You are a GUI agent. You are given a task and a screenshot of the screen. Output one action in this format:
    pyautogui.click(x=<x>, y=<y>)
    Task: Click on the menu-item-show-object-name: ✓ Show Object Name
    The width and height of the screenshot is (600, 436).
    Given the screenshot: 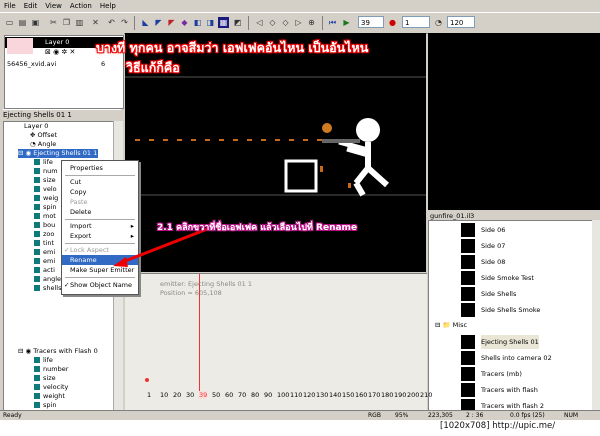 What is the action you would take?
    pyautogui.click(x=100, y=285)
    